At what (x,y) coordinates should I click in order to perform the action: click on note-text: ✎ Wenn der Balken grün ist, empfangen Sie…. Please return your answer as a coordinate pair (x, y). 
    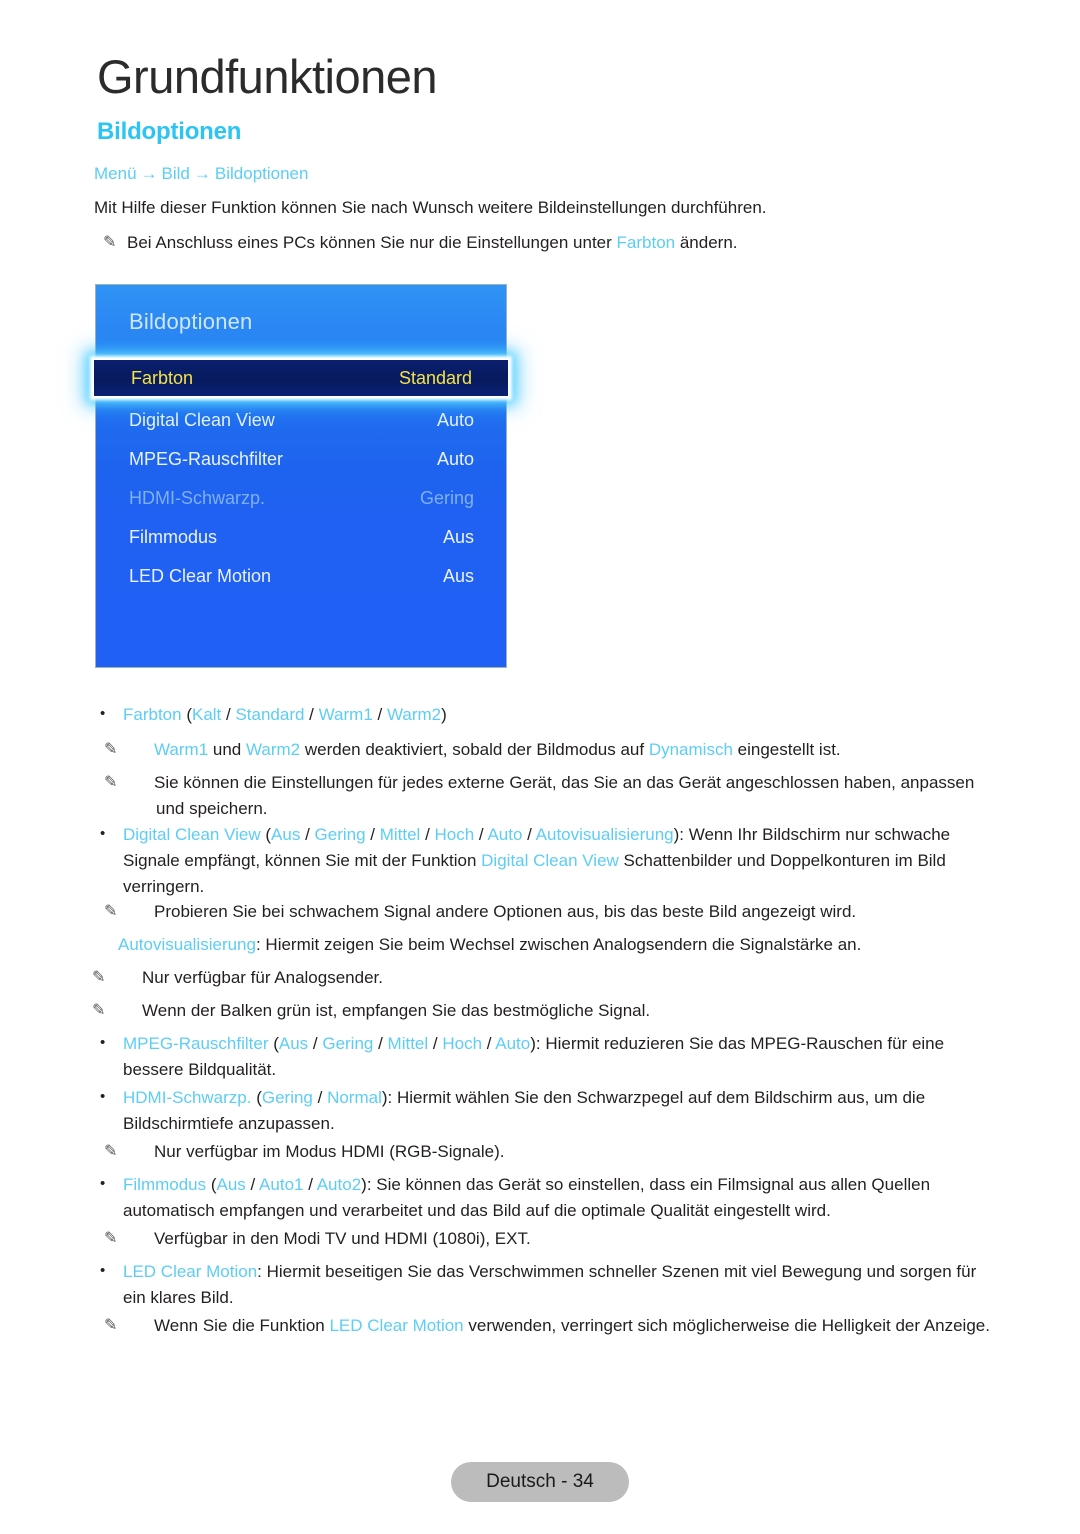
    Looking at the image, I should click on (535, 1011).